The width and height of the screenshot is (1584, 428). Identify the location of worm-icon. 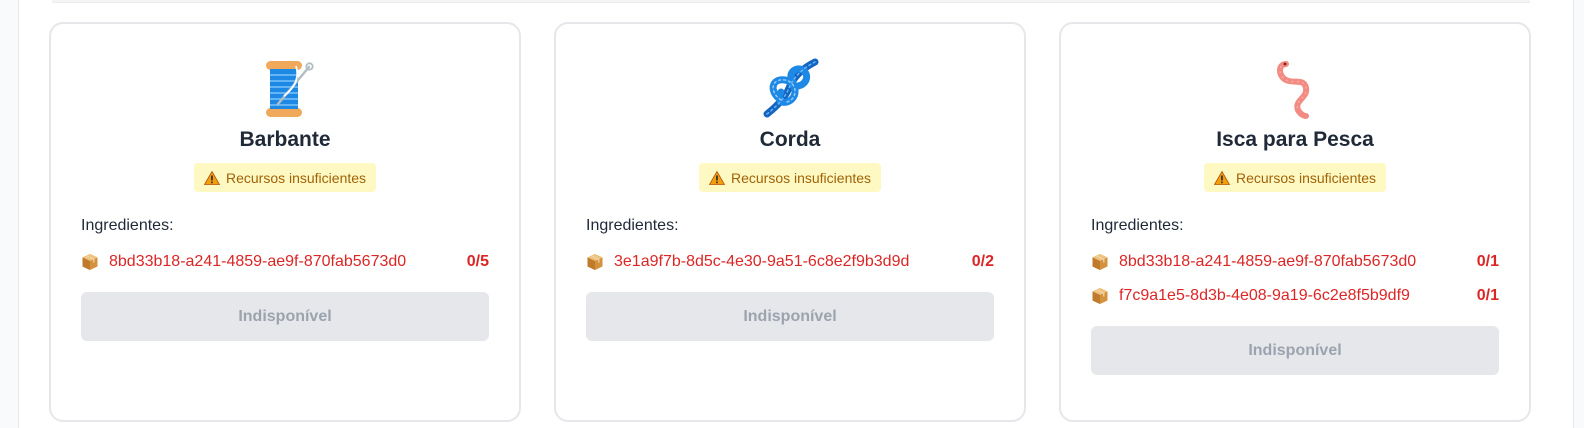
(1295, 89).